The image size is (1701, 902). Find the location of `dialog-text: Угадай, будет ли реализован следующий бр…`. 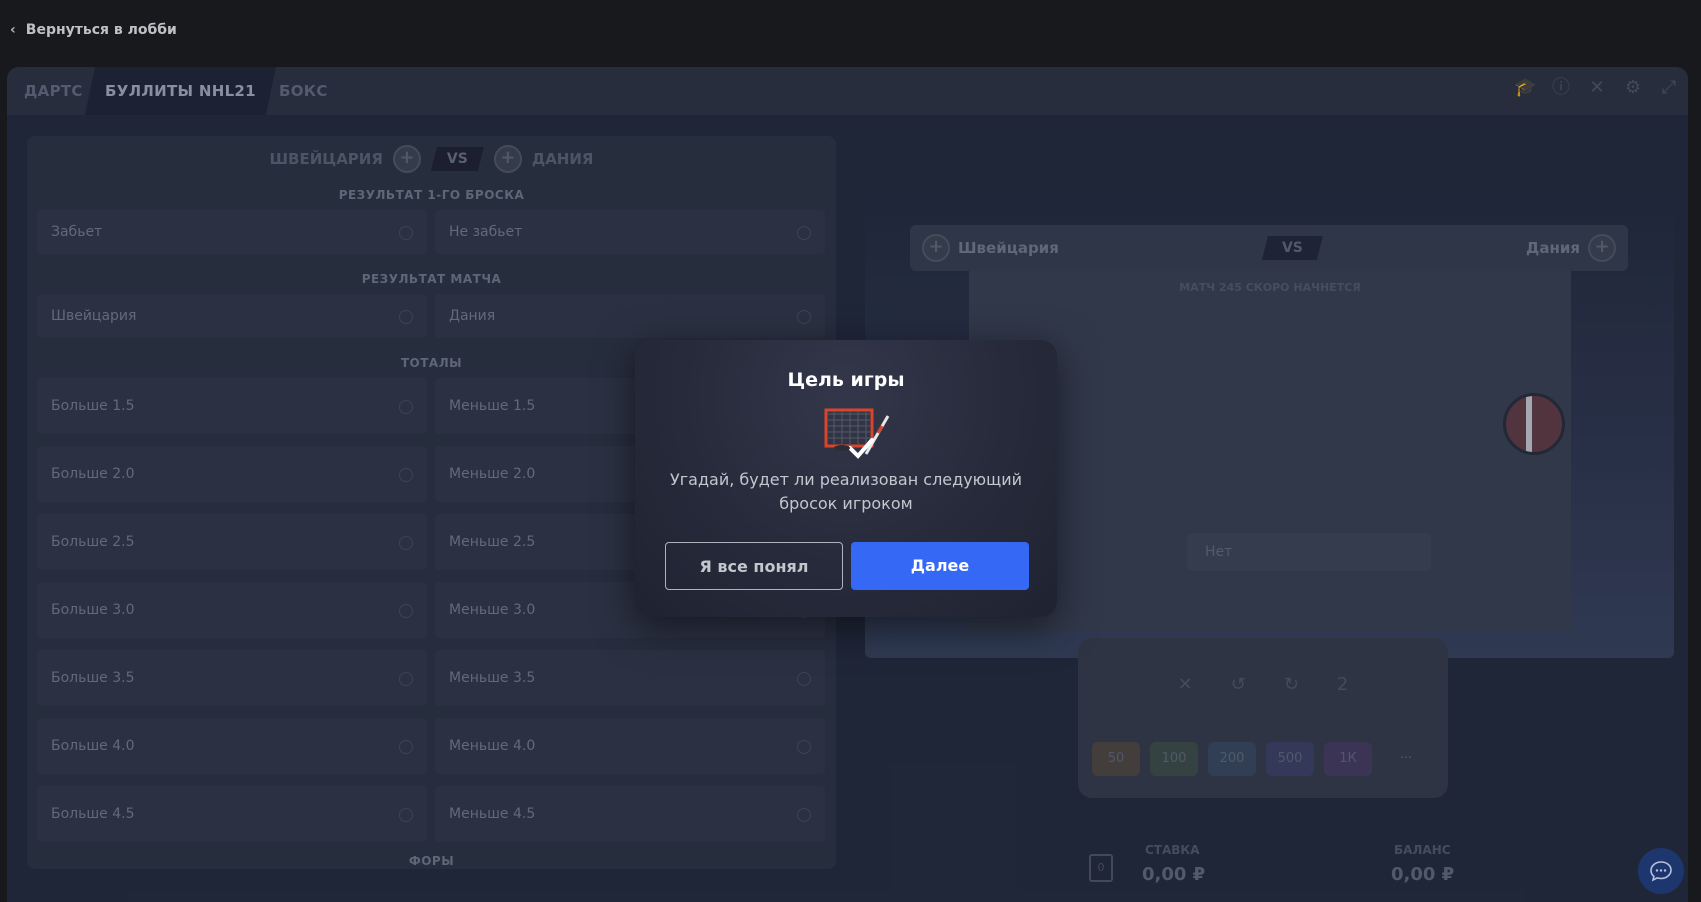

dialog-text: Угадай, будет ли реализован следующий бр… is located at coordinates (846, 491).